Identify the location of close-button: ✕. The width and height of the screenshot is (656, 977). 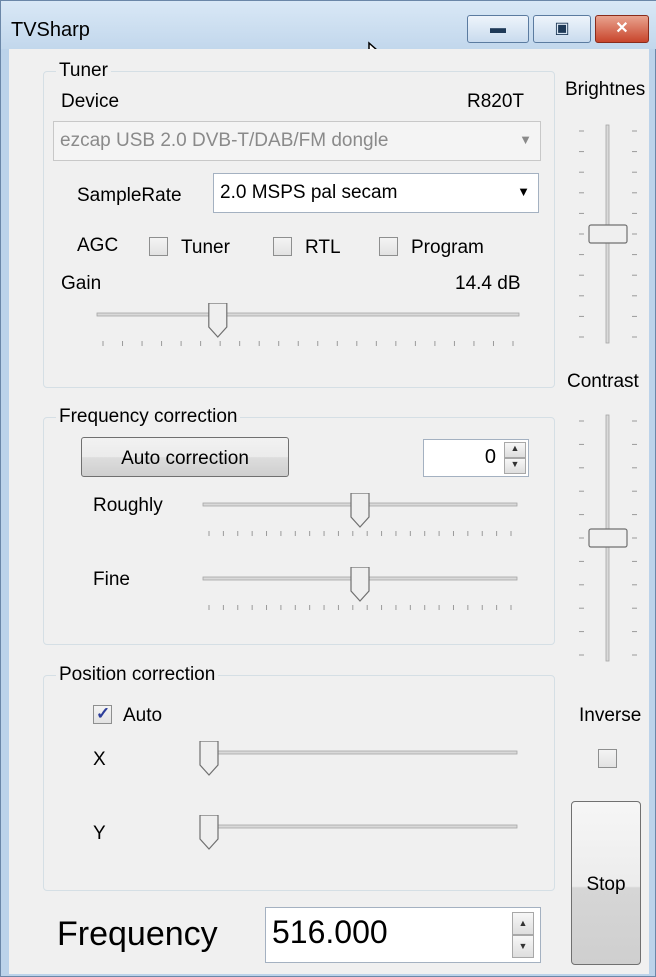
(622, 29).